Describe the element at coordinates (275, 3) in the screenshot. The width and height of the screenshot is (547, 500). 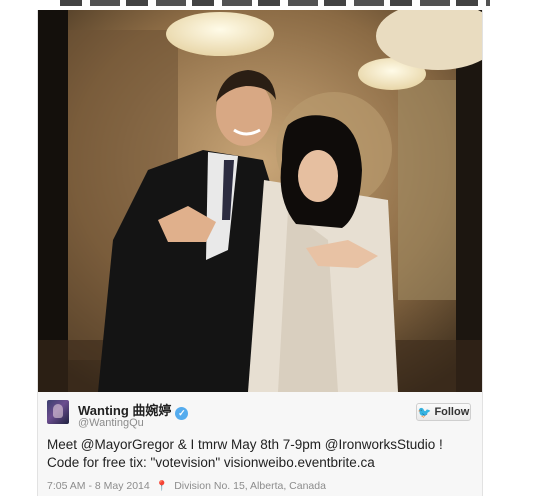
I see `cropped-header-strip` at that location.